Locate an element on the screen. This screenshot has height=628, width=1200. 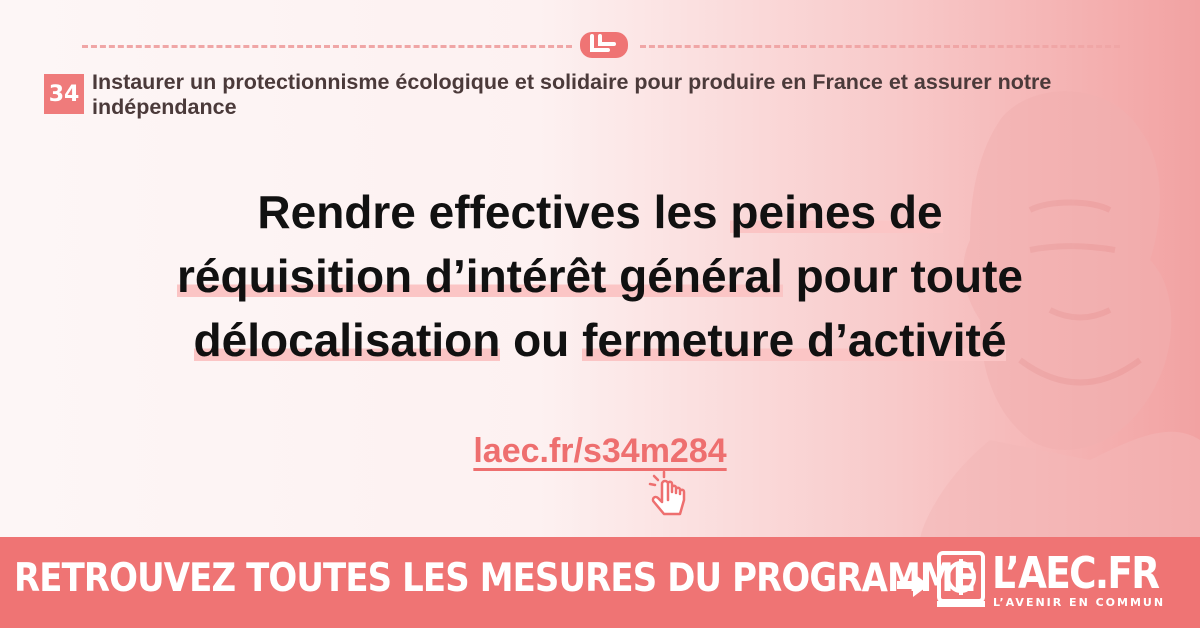
headline-highlight: fermeture d’activité is located at coordinates (794, 340).